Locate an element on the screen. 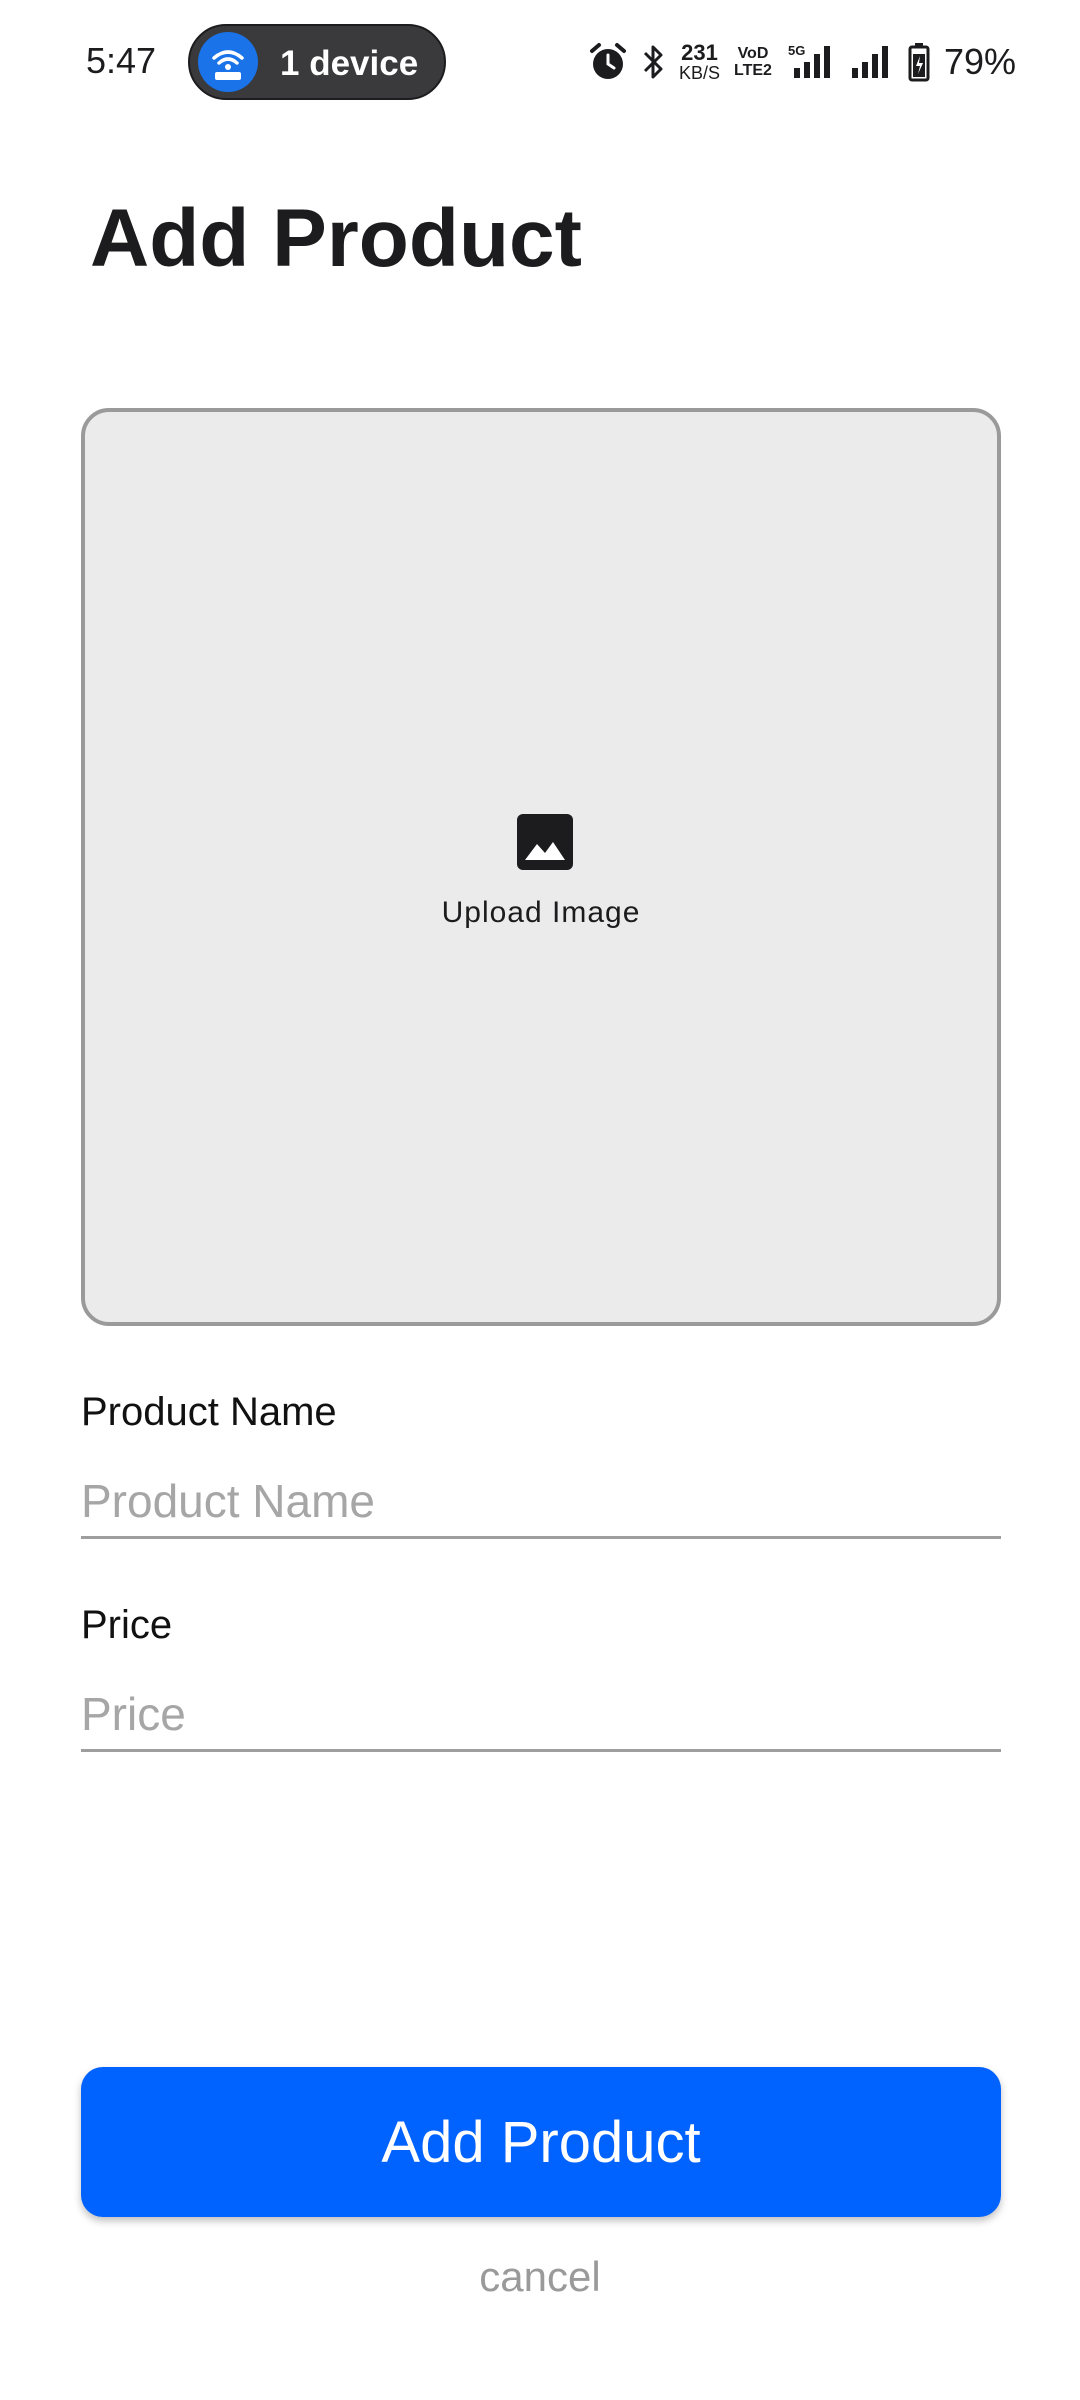 This screenshot has height=2400, width=1080. price-input is located at coordinates (541, 1715).